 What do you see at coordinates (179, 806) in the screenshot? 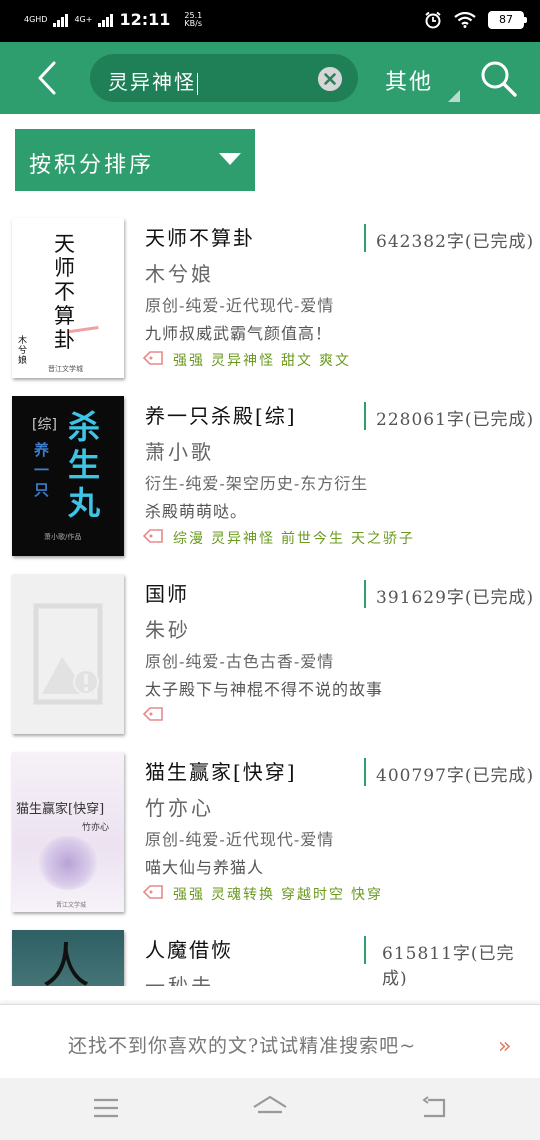
I see `book-author: 竹亦心` at bounding box center [179, 806].